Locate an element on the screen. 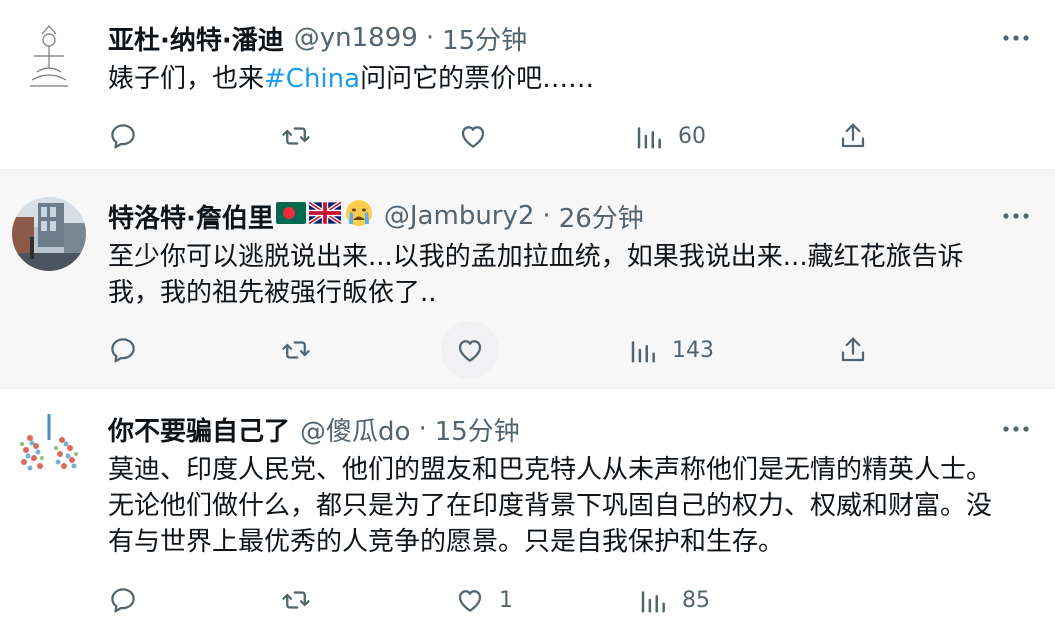  tweet-text-line: 无论他们做什么，都只是为了在印度背景下巩固自己的权力、权威和财富。没 is located at coordinates (550, 506).